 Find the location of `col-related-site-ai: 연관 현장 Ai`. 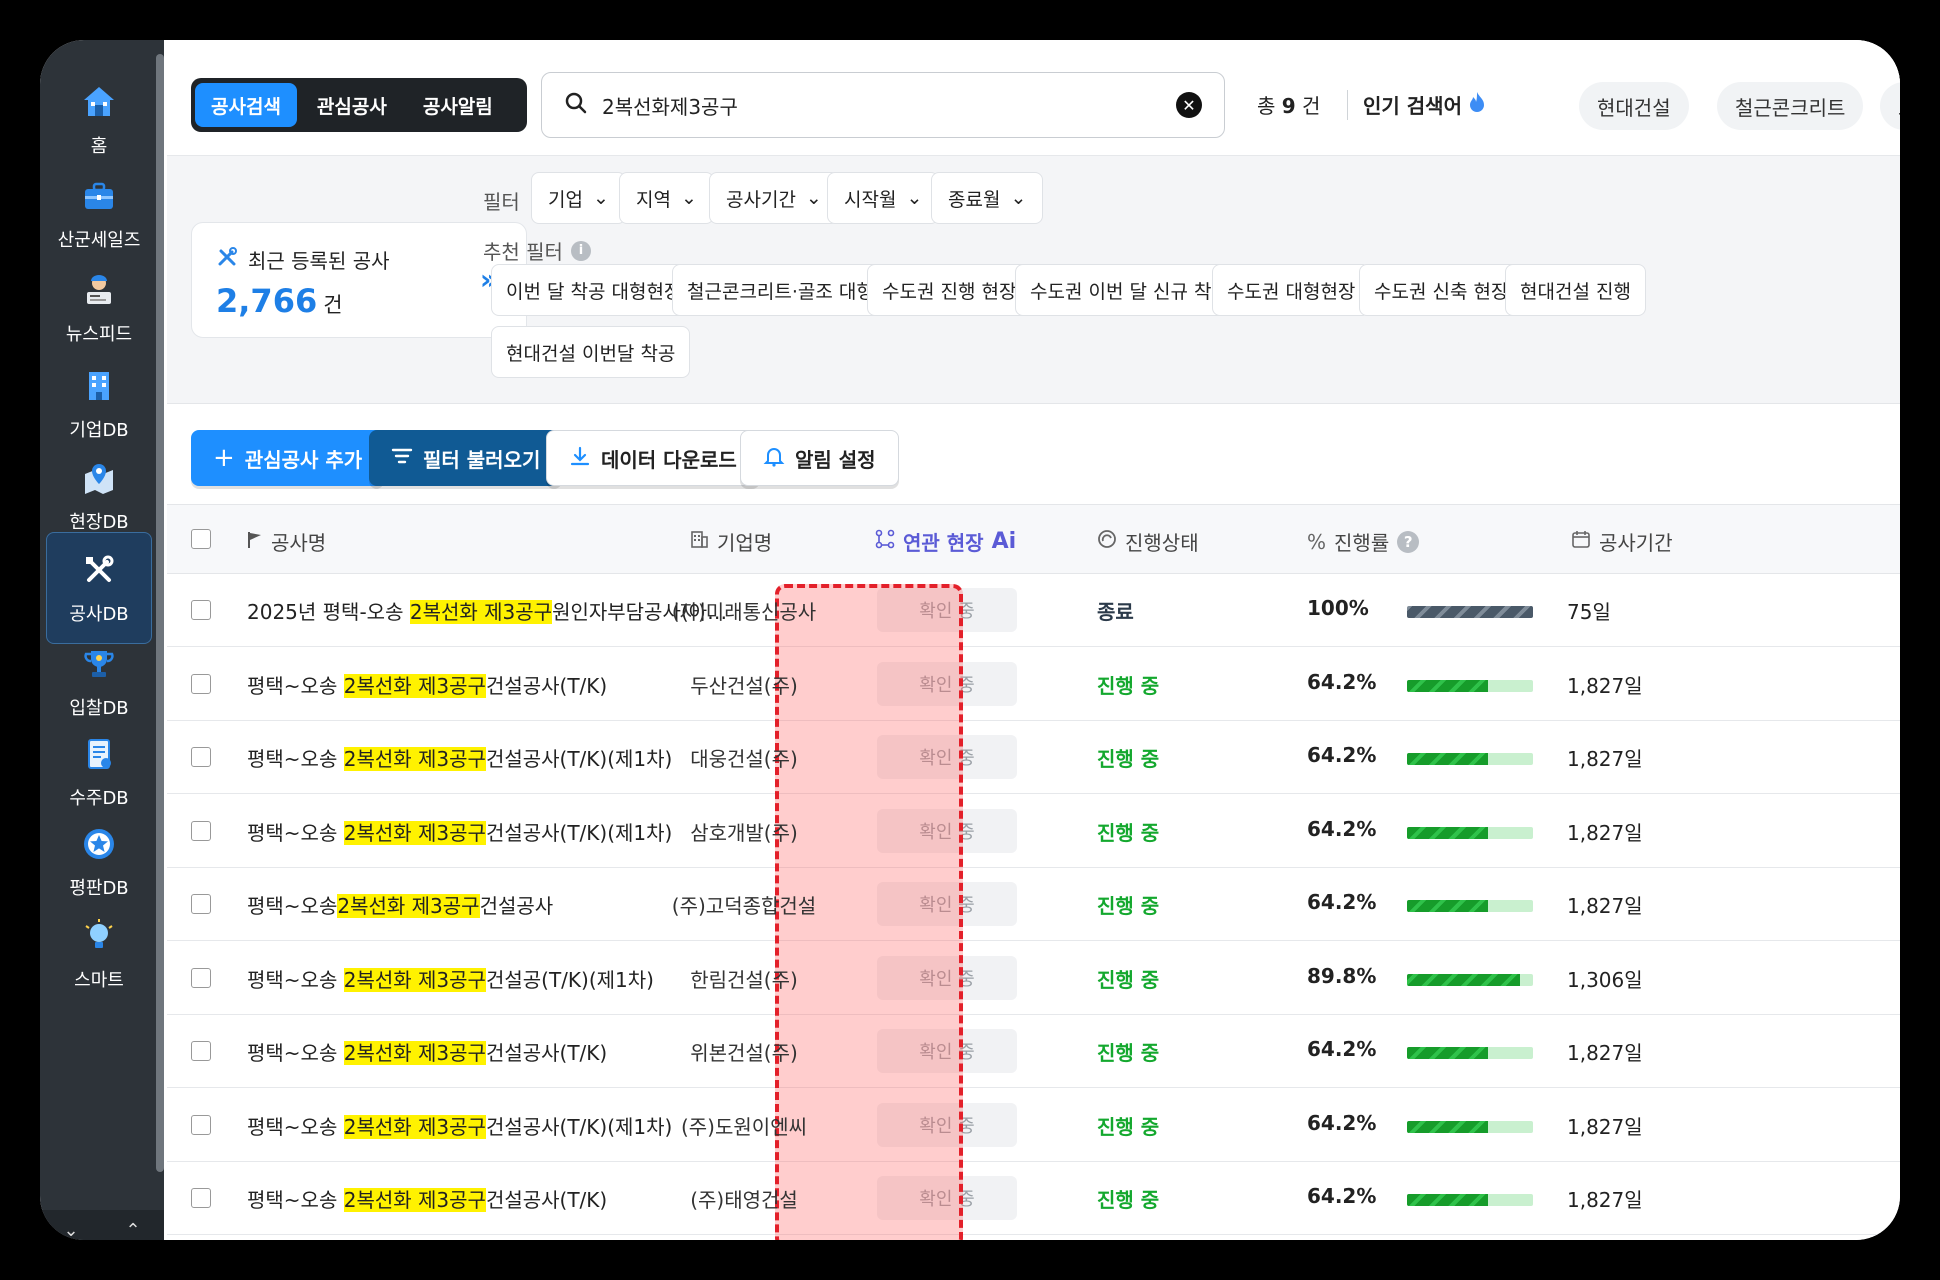

col-related-site-ai: 연관 현장 Ai is located at coordinates (945, 541).